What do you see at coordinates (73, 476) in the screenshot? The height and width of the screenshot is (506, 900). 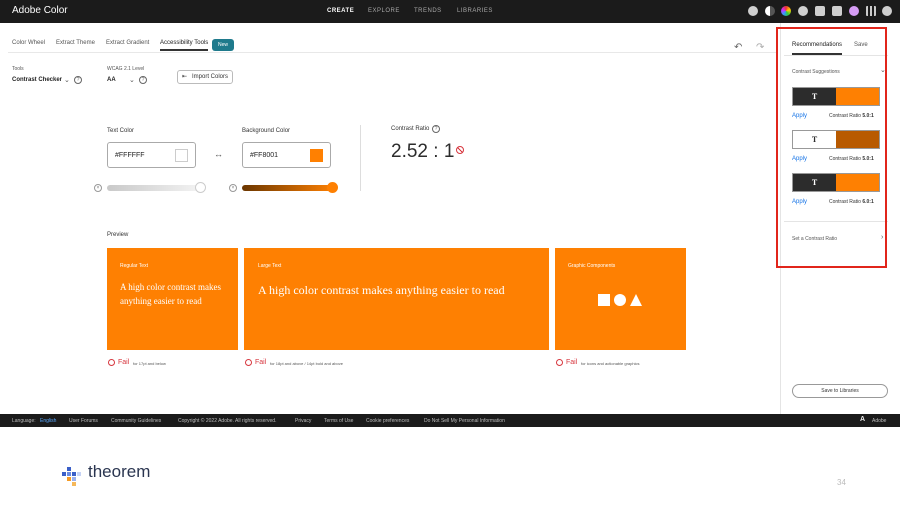 I see `theorem-logo-icon` at bounding box center [73, 476].